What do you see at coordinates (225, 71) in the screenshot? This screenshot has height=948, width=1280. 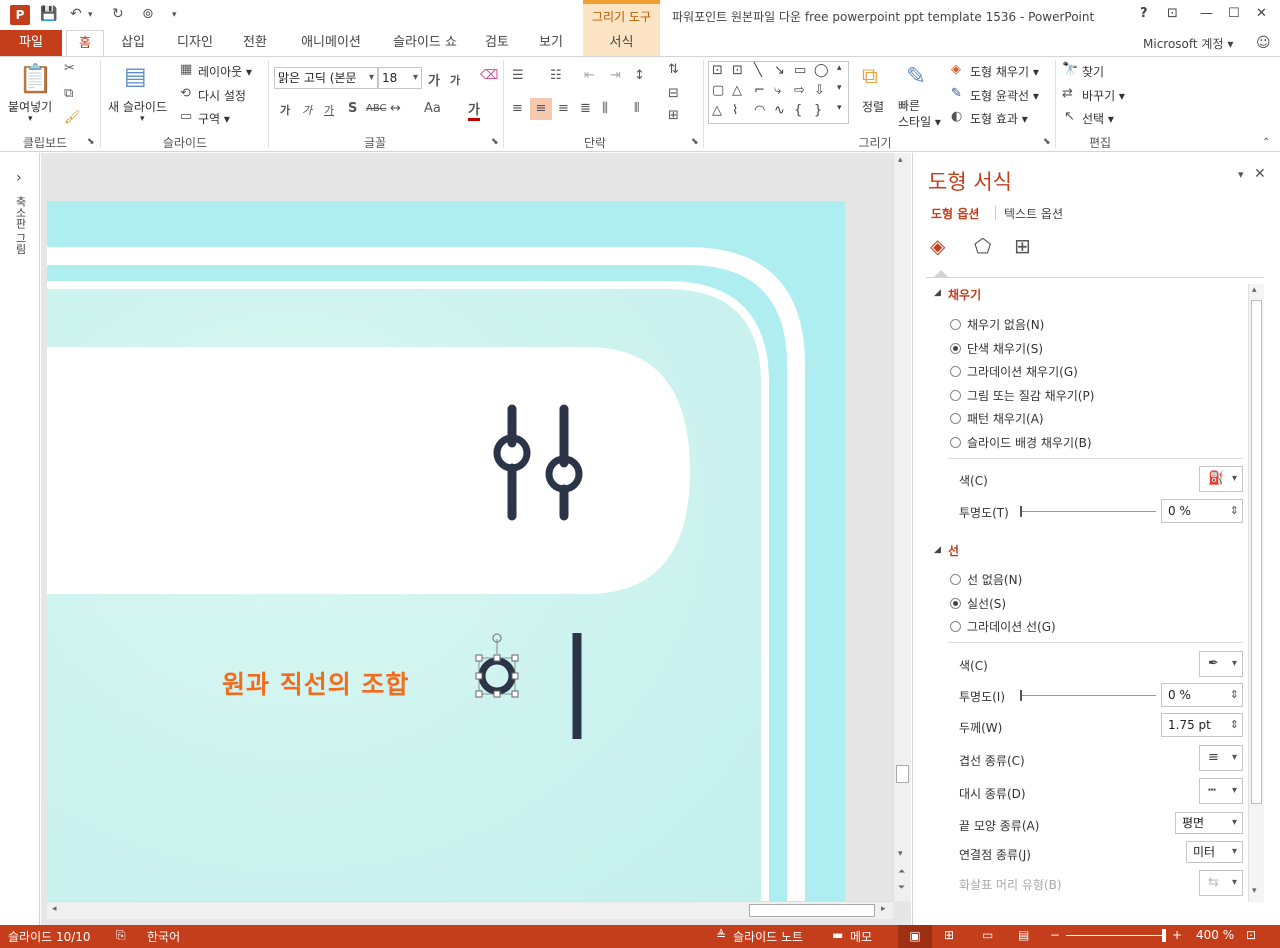 I see `layout-button: 레이아웃 ▾` at bounding box center [225, 71].